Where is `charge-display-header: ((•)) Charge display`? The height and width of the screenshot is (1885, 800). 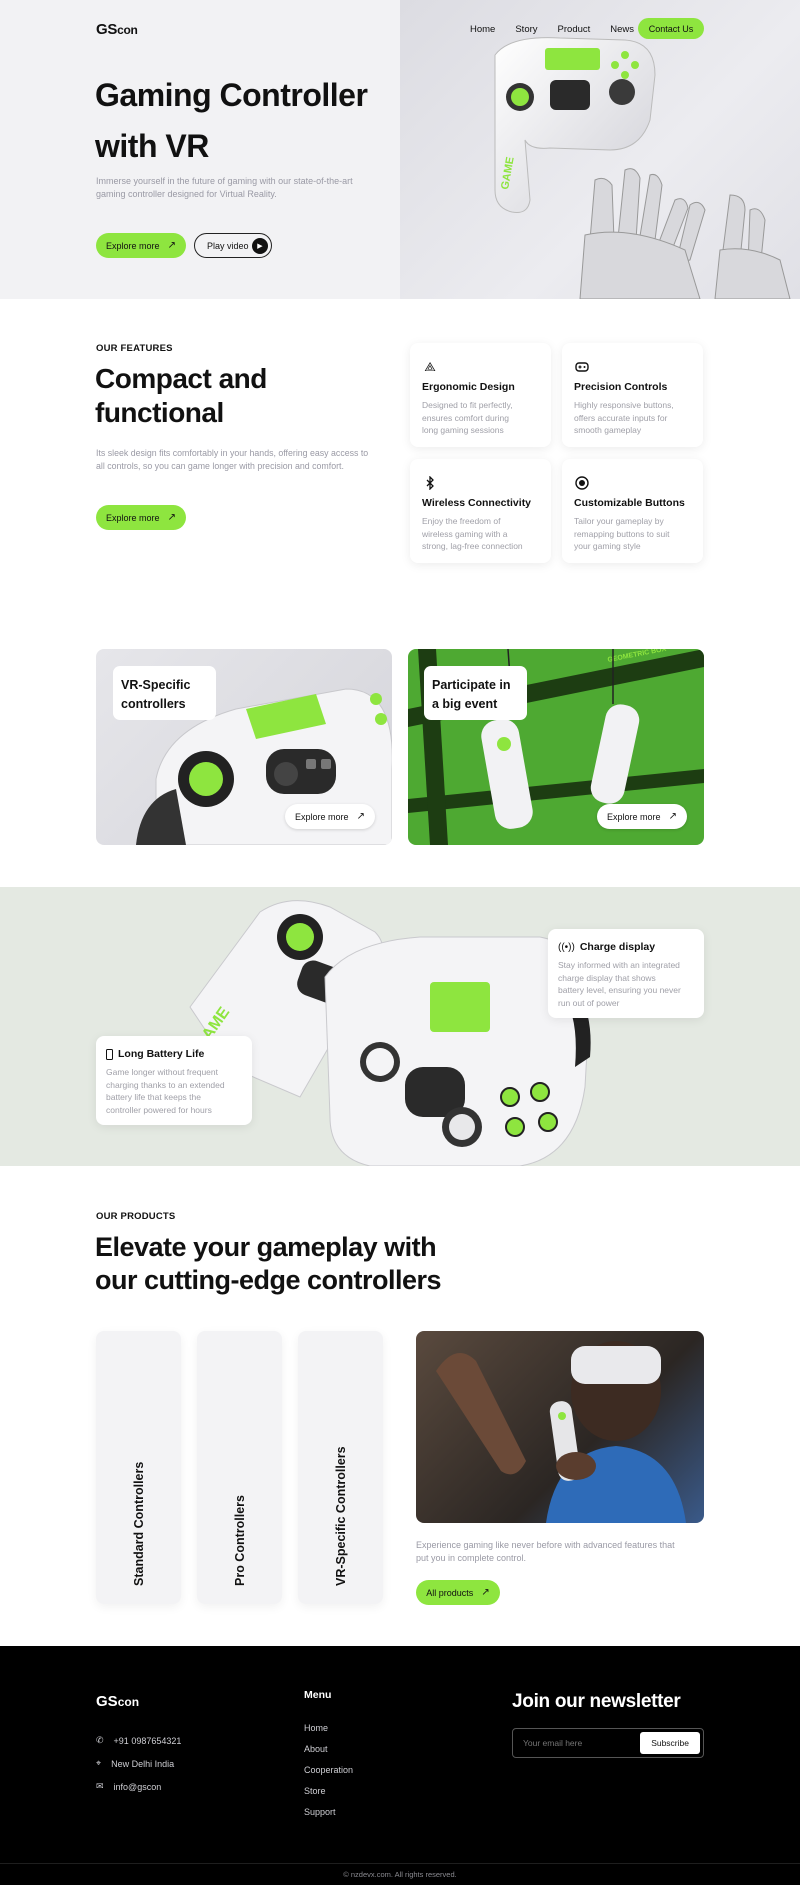 charge-display-header: ((•)) Charge display is located at coordinates (626, 947).